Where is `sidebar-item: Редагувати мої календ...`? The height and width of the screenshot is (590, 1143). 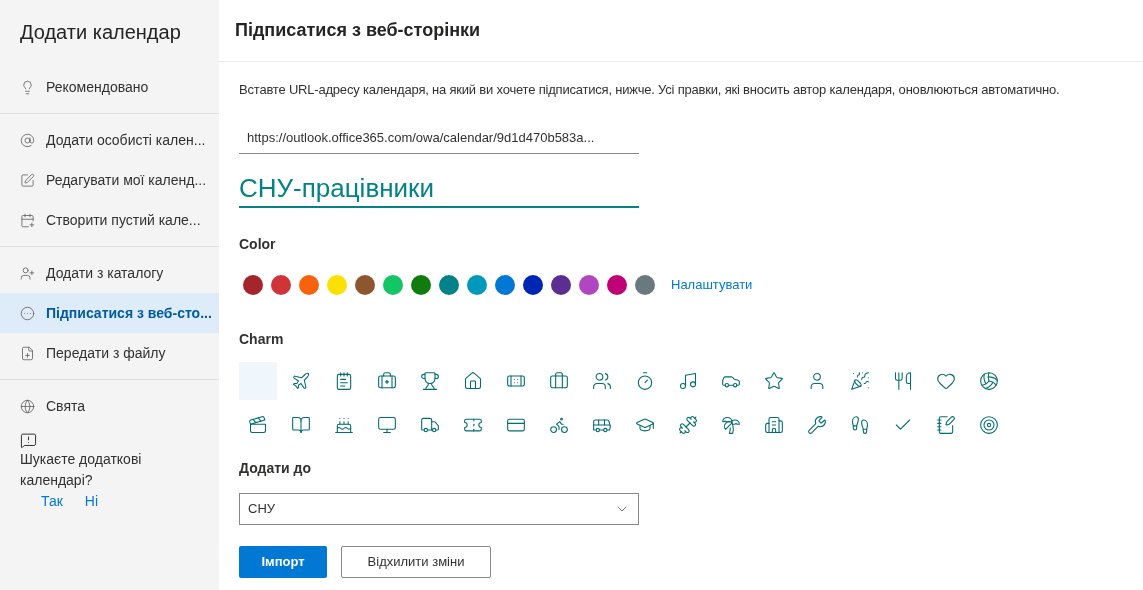 sidebar-item: Редагувати мої календ... is located at coordinates (109, 180).